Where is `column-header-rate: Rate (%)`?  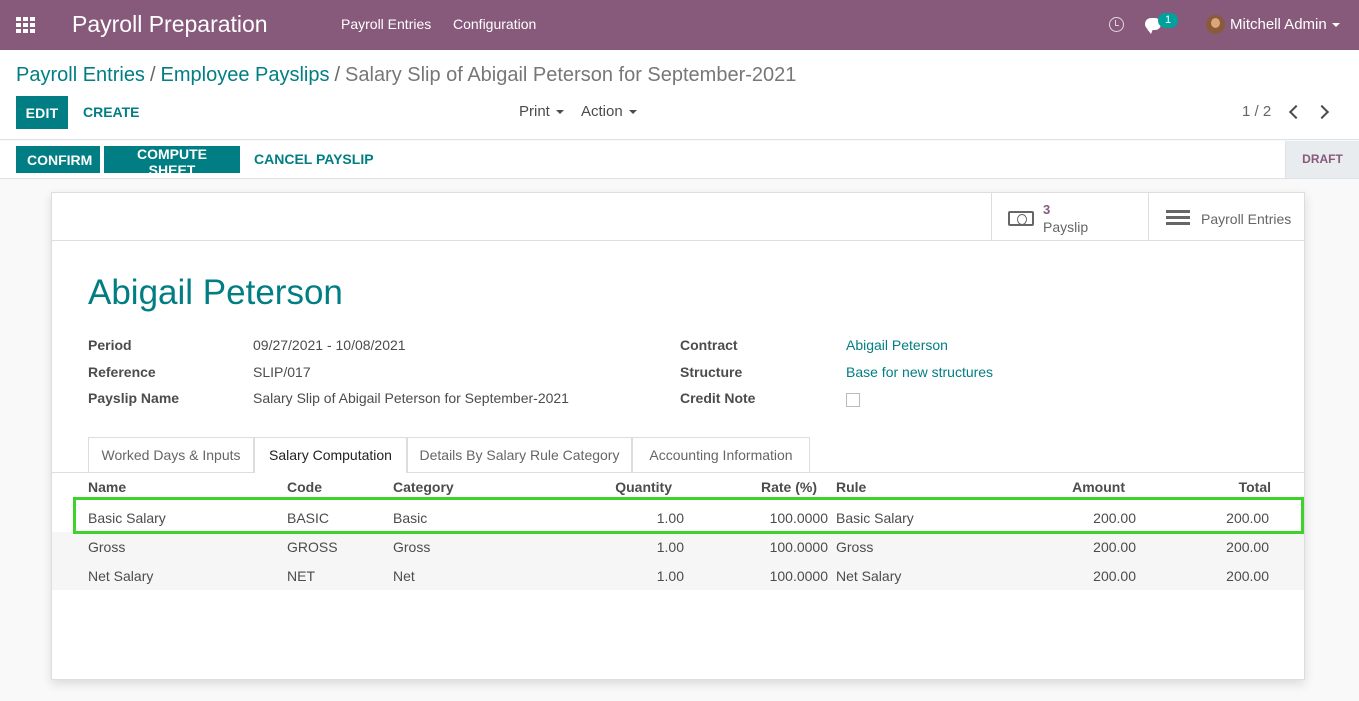 column-header-rate: Rate (%) is located at coordinates (767, 487).